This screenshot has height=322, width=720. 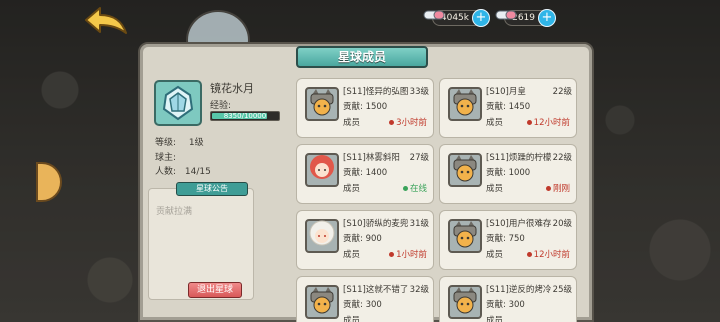 I want to click on member-contribution: 贡献: 1450, so click(x=508, y=107).